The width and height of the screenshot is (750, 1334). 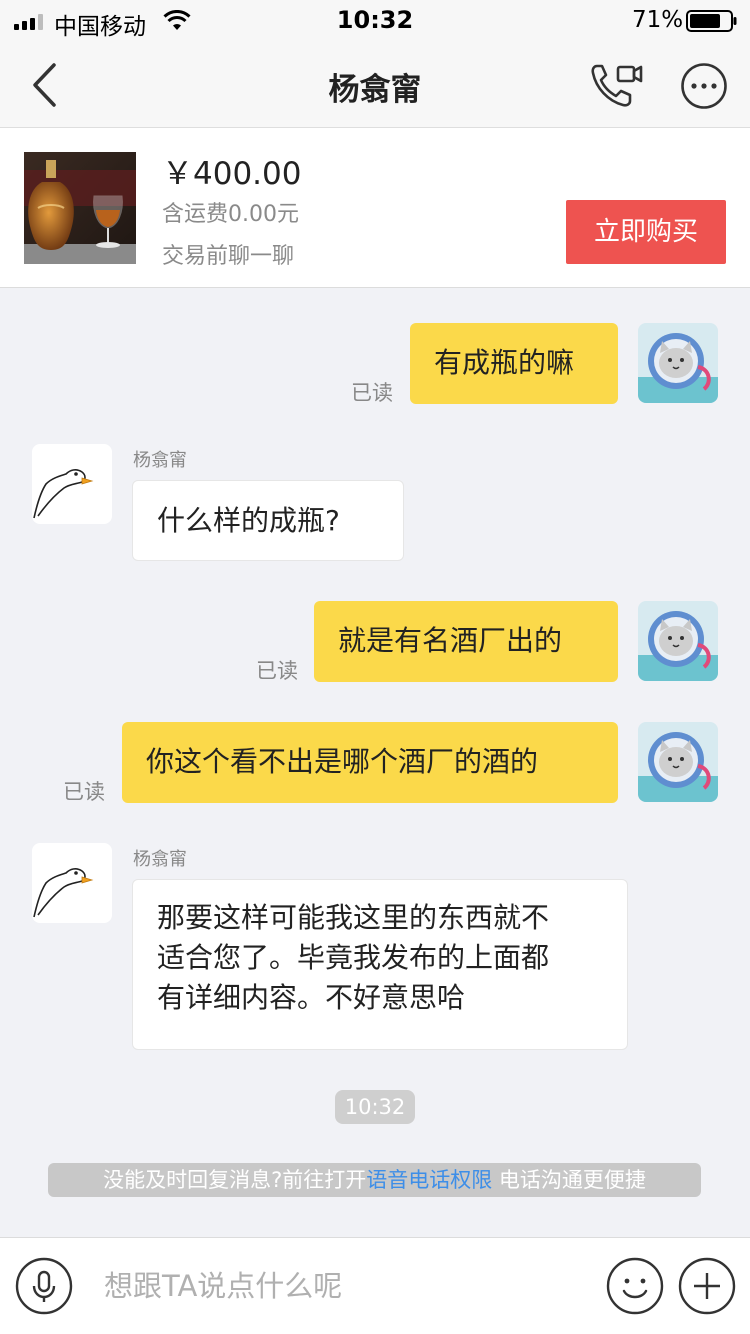 What do you see at coordinates (228, 256) in the screenshot?
I see `chat-hint: 交易前聊一聊` at bounding box center [228, 256].